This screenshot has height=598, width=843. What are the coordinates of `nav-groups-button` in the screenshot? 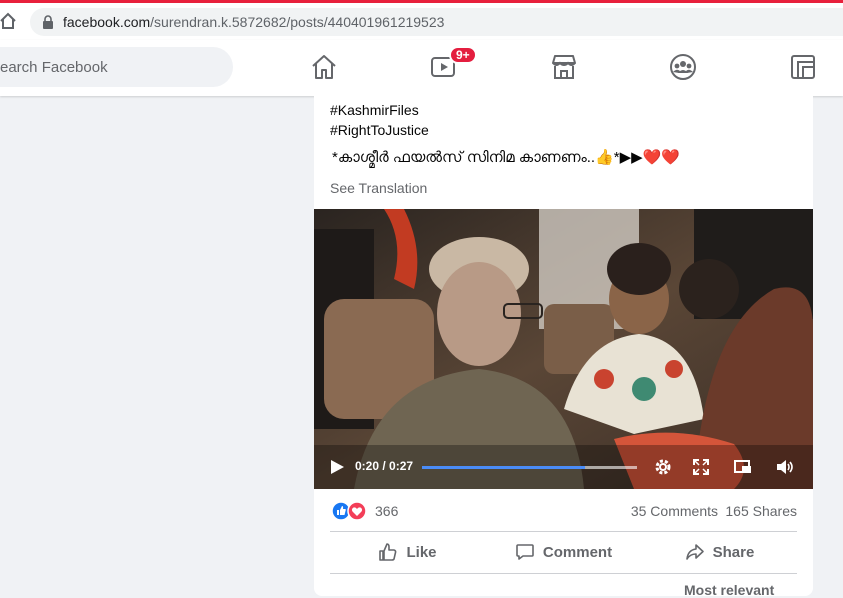 It's located at (683, 67).